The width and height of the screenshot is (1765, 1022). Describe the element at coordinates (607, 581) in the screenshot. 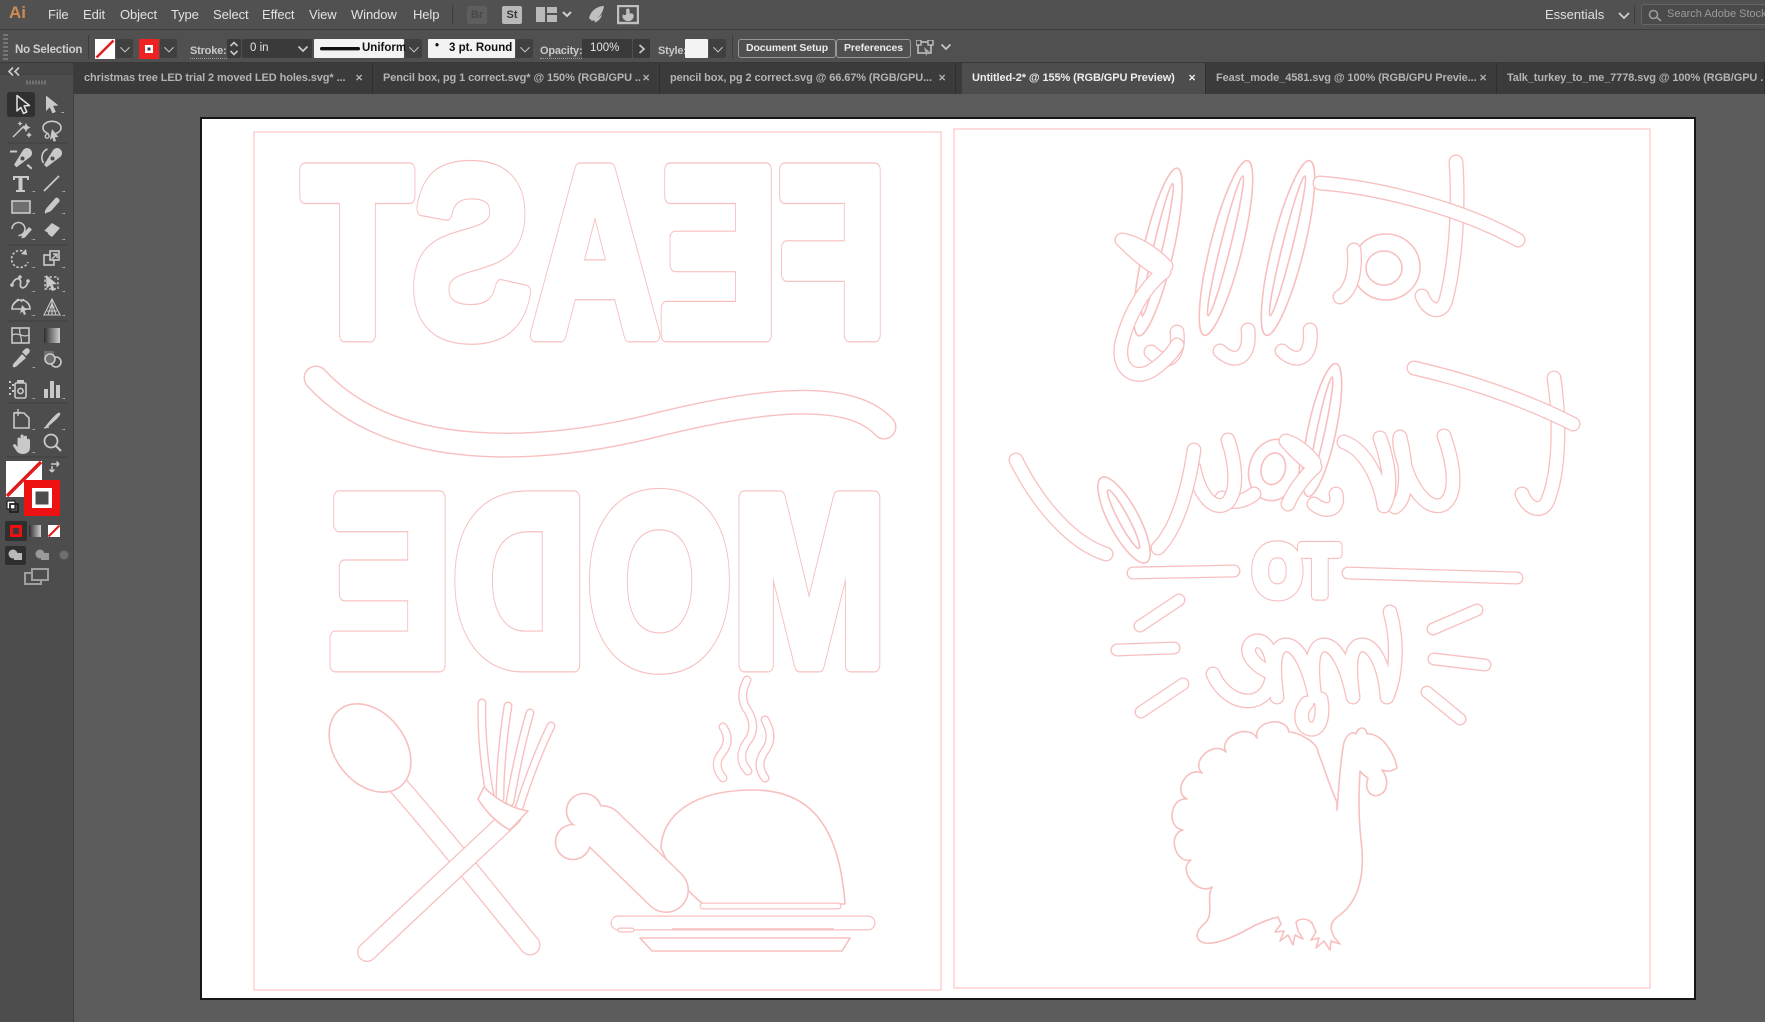

I see `svg-text: MODE` at that location.